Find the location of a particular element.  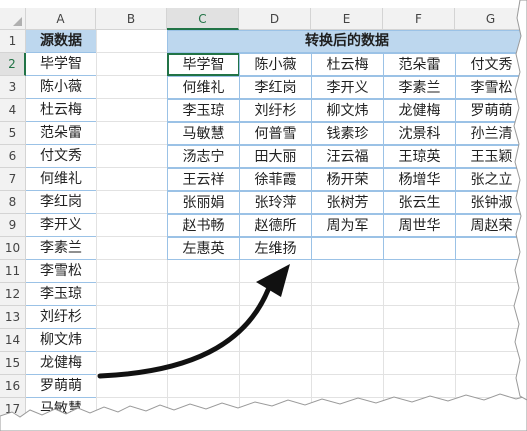

row-header: 5 is located at coordinates (13, 133).